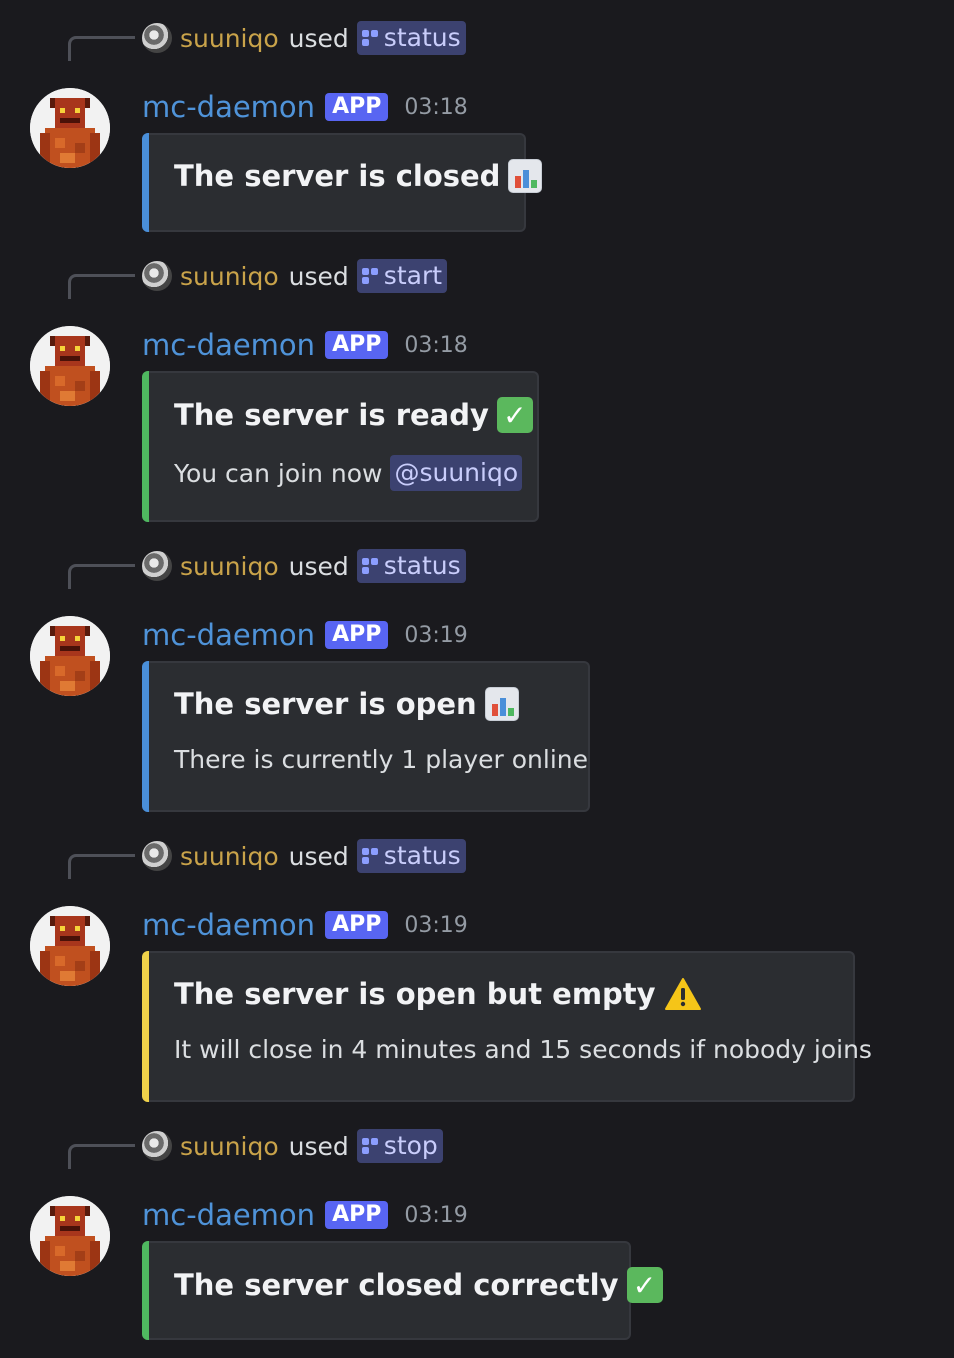  I want to click on embed-description-row: You can join now @suuniqo, so click(348, 473).